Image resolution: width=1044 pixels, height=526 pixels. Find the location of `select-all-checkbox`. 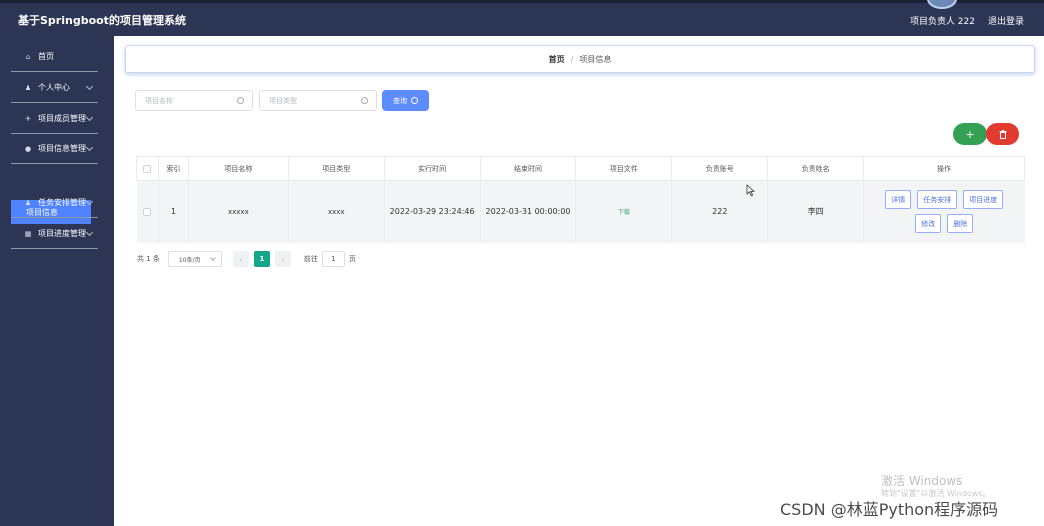

select-all-checkbox is located at coordinates (147, 168).